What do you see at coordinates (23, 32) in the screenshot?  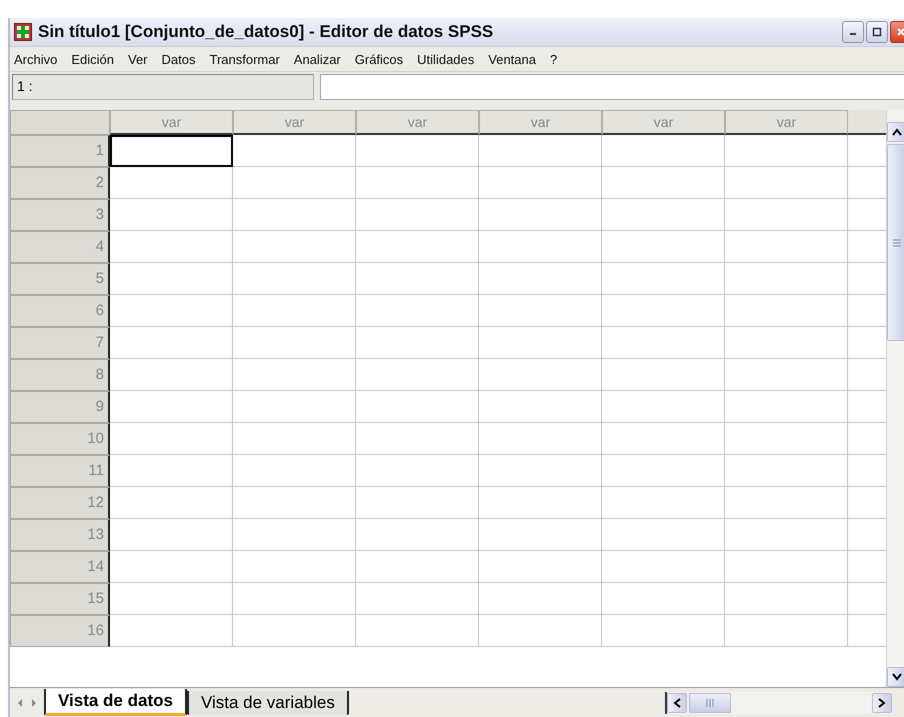 I see `app-grid-icon` at bounding box center [23, 32].